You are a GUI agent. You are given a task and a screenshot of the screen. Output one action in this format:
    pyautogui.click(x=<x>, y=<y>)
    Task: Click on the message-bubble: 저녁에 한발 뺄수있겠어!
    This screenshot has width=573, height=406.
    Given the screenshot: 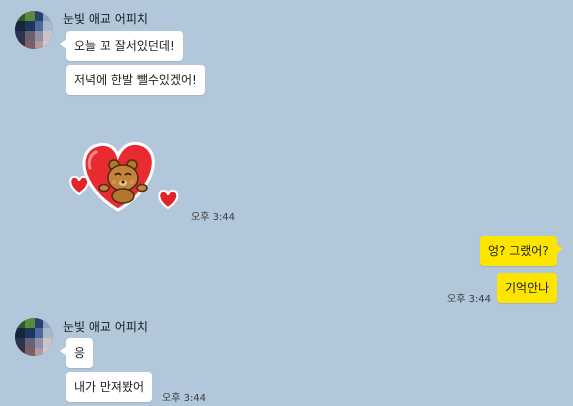 What is the action you would take?
    pyautogui.click(x=135, y=80)
    